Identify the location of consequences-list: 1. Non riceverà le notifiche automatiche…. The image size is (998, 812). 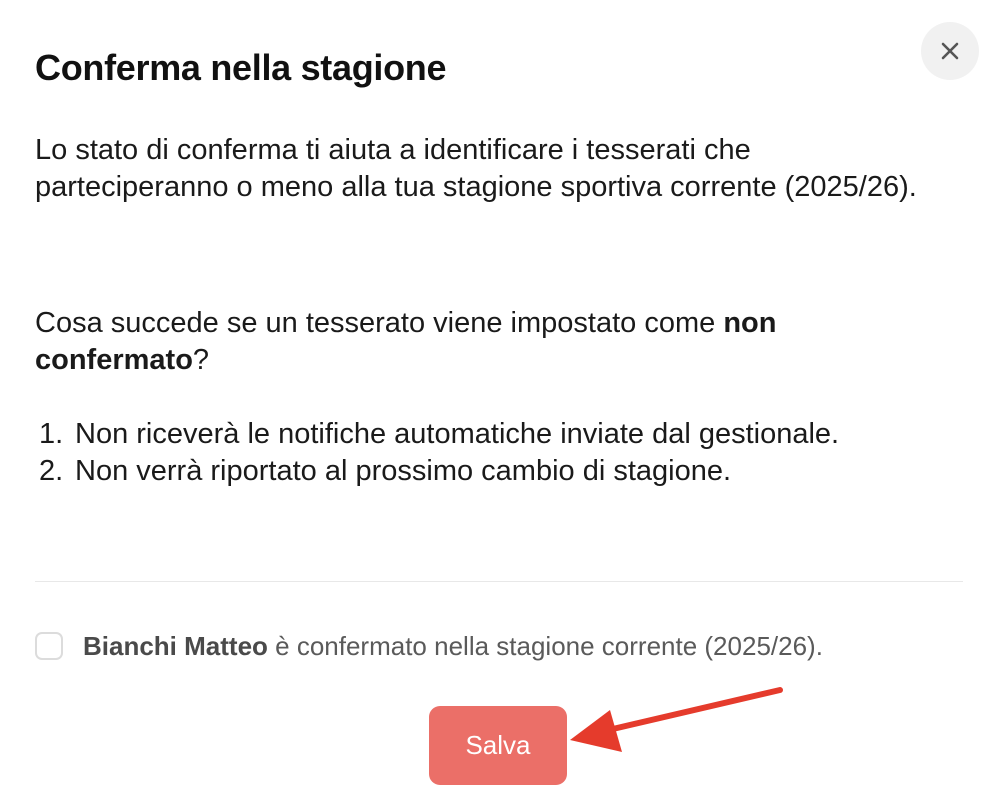
(465, 453).